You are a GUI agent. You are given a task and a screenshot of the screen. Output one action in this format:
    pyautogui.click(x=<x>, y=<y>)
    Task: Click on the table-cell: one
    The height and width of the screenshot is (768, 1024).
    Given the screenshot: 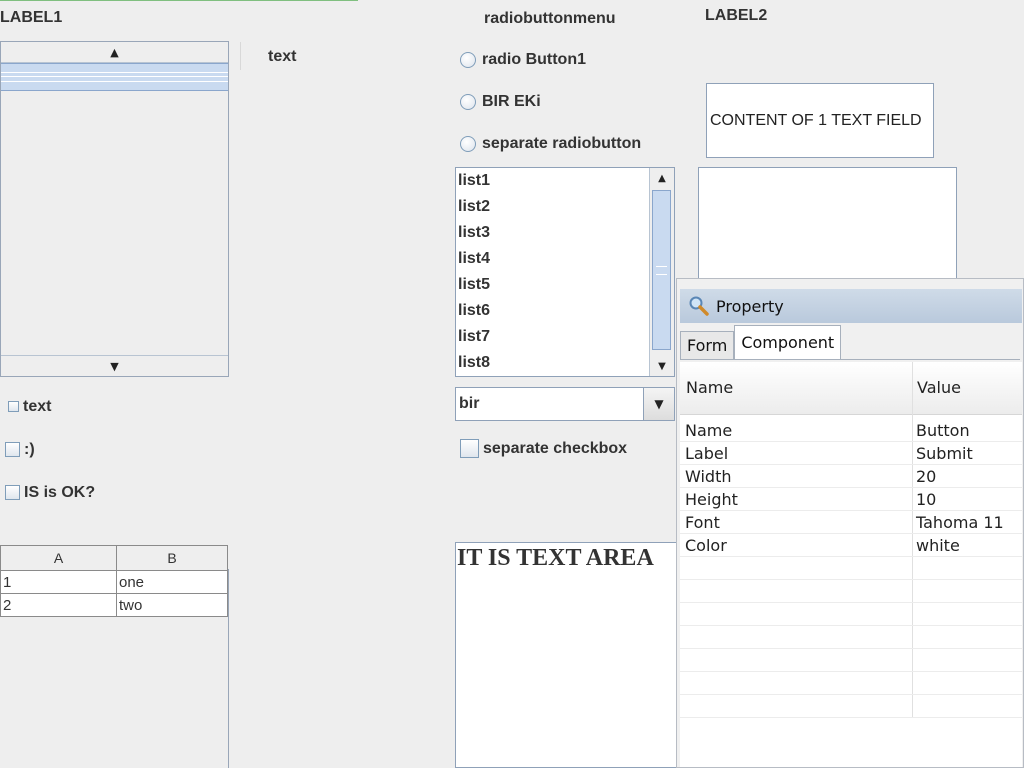 What is the action you would take?
    pyautogui.click(x=172, y=582)
    